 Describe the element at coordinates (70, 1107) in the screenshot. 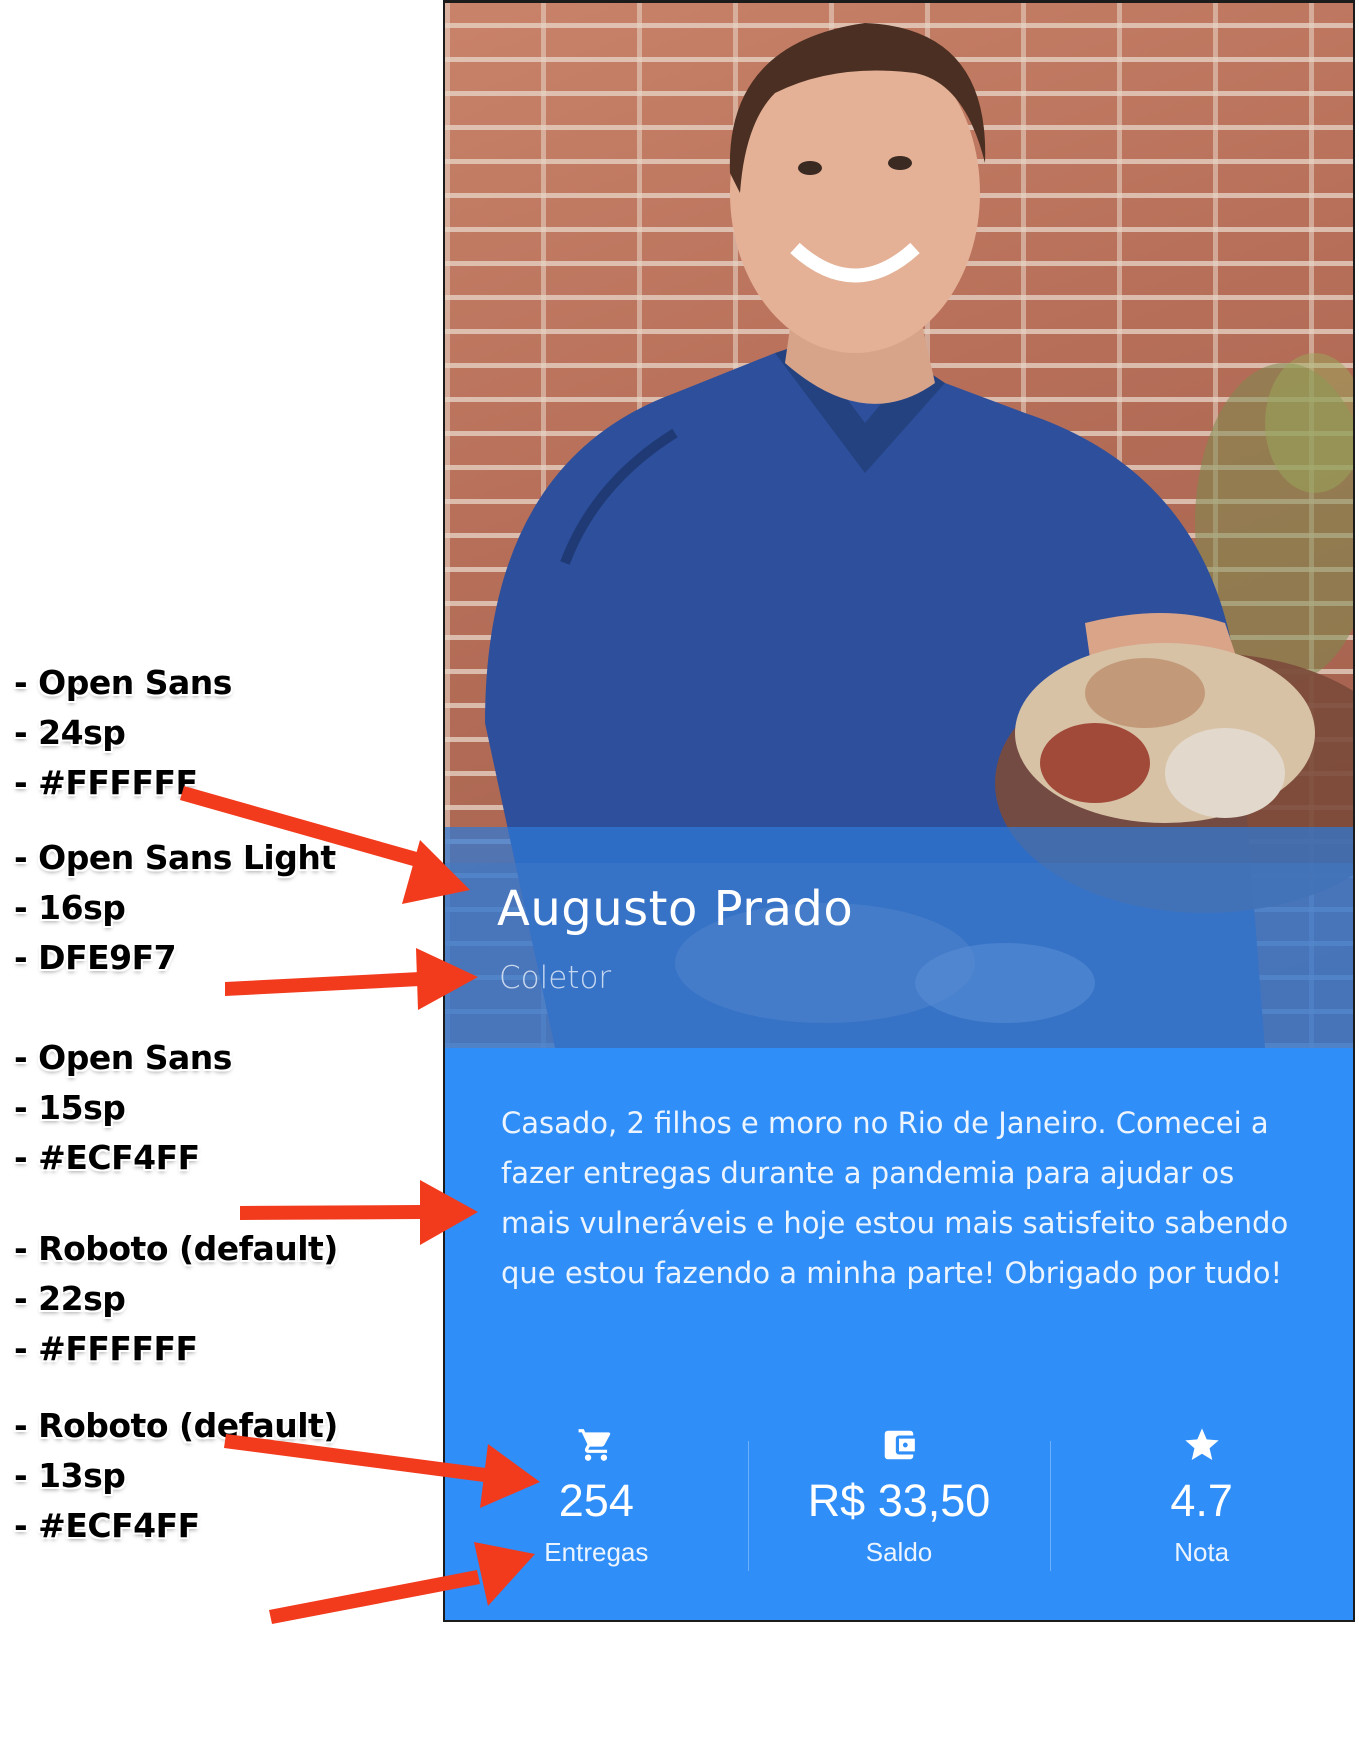

I see `annotation-line: - 15sp` at that location.